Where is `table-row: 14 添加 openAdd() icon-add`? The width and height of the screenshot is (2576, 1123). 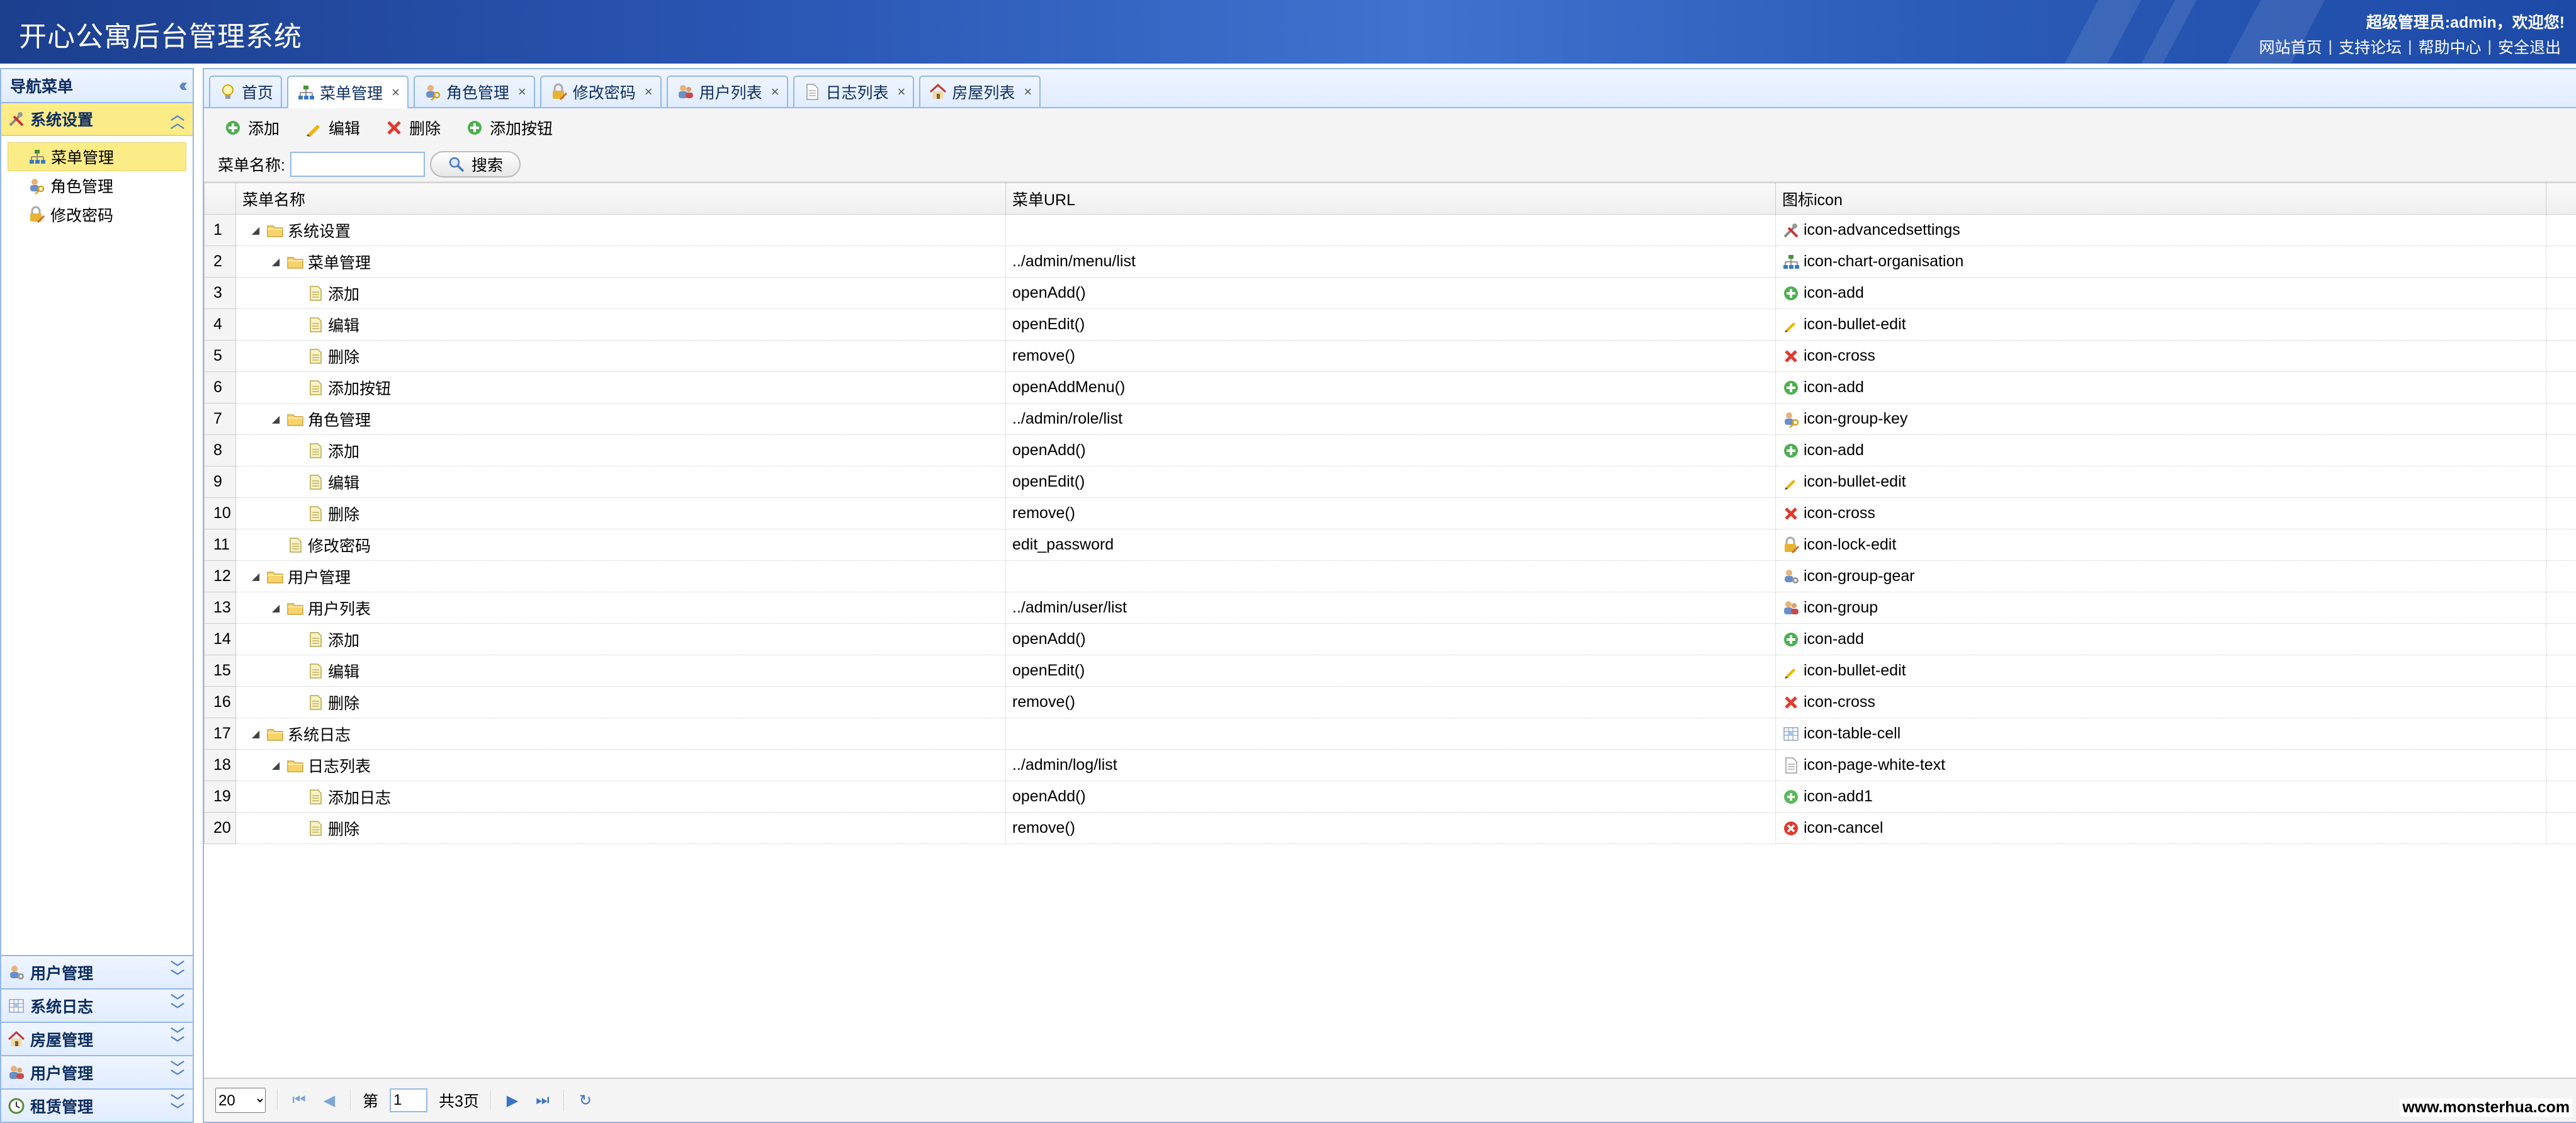 table-row: 14 添加 openAdd() icon-add is located at coordinates (1390, 639).